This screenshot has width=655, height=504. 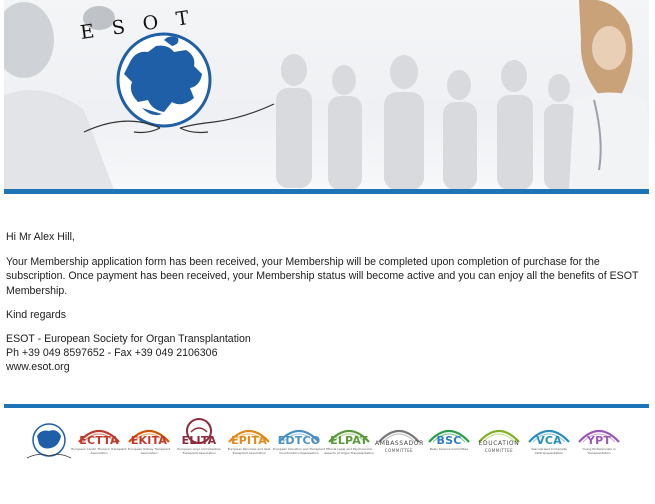 I want to click on ambassador-committee-logo: AMBASSADOR COMMITTEE, so click(x=399, y=442).